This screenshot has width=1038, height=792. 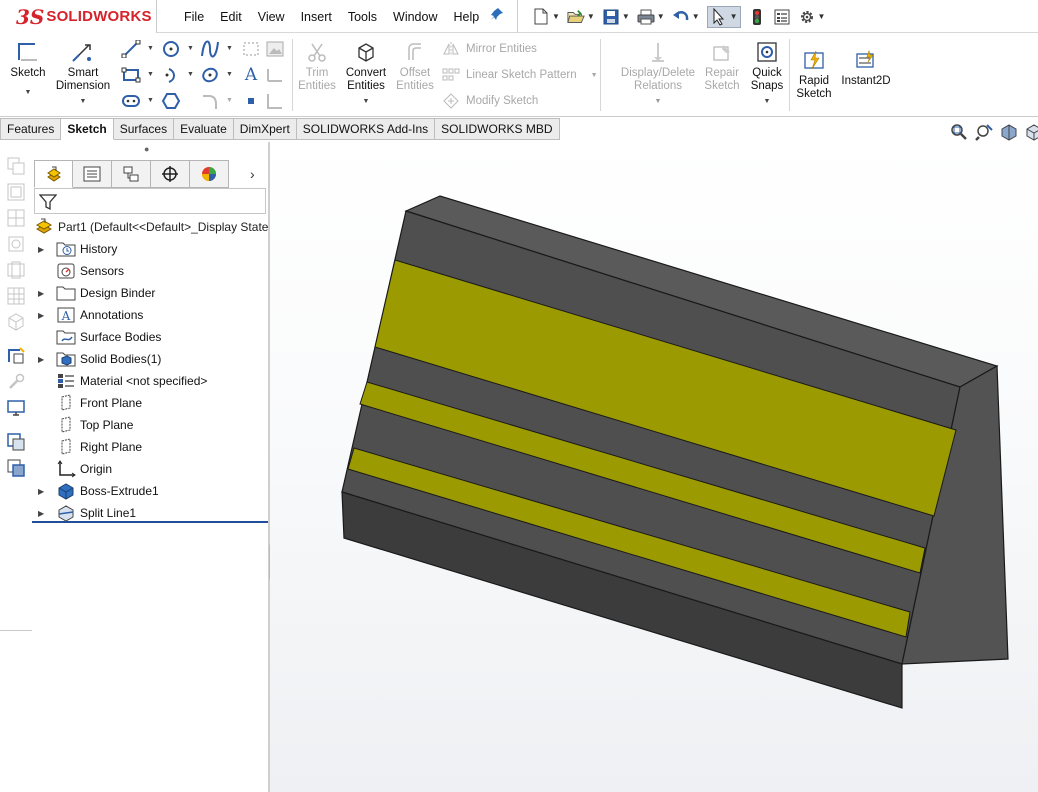 I want to click on tab-displaymanager, so click(x=209, y=174).